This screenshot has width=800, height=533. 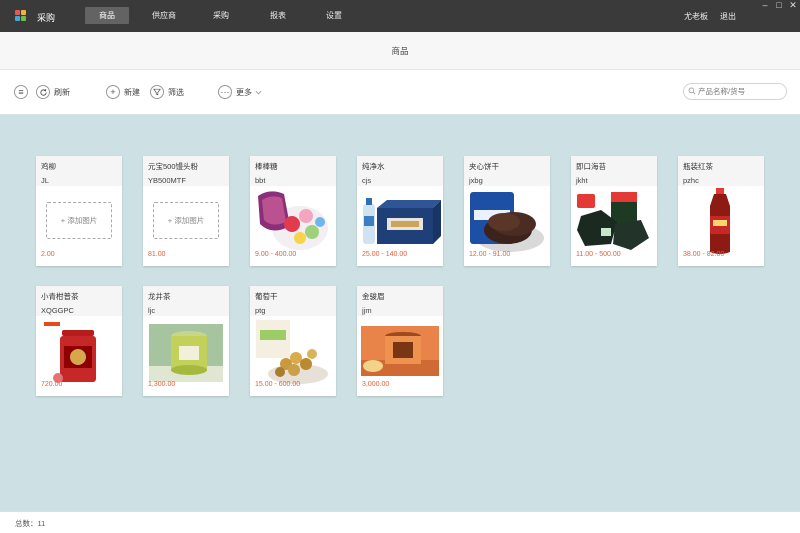 I want to click on user-name: 尤老板, so click(x=696, y=16).